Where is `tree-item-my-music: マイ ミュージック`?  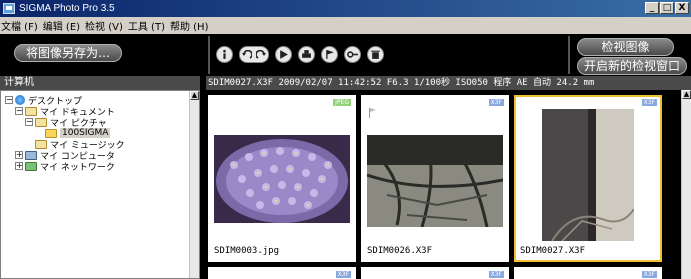
tree-item-my-music: マイ ミュージック is located at coordinates (80, 145).